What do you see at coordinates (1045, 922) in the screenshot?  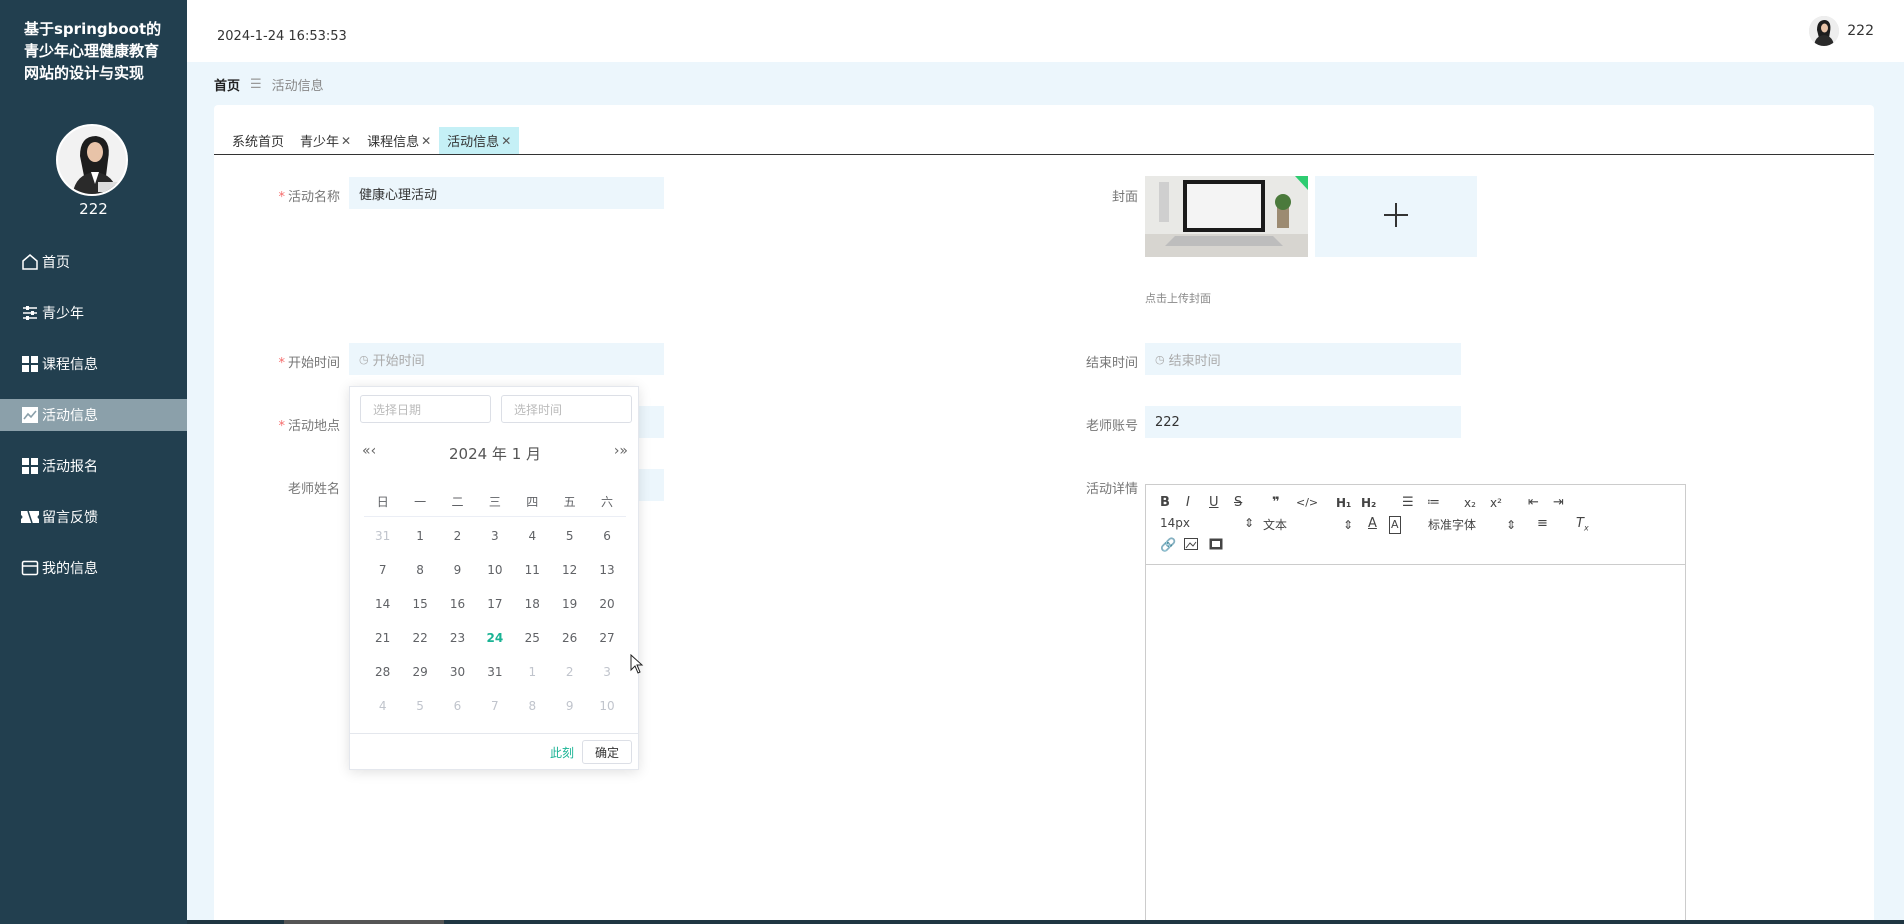 I see `horizontal-scrollbar` at bounding box center [1045, 922].